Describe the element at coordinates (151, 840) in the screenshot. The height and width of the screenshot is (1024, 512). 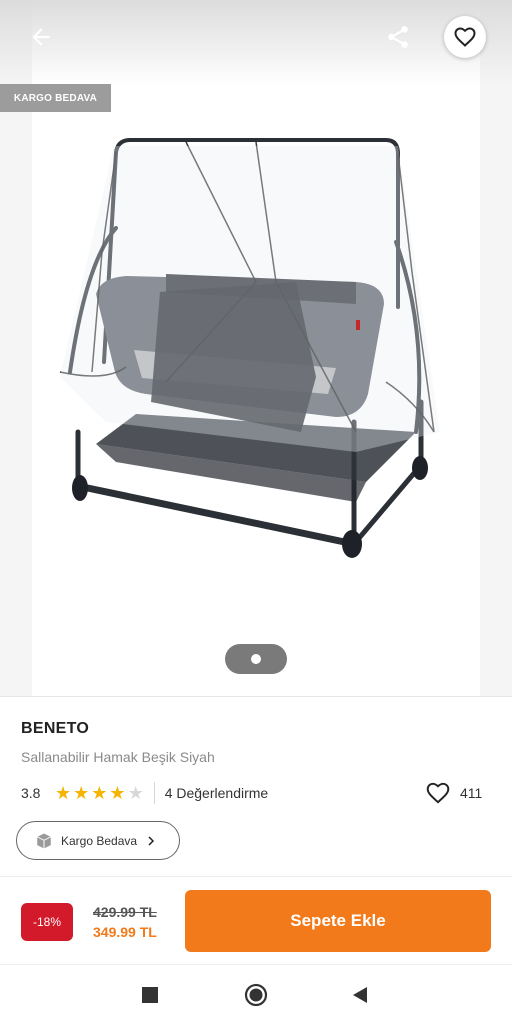
I see `chevron-right-icon` at that location.